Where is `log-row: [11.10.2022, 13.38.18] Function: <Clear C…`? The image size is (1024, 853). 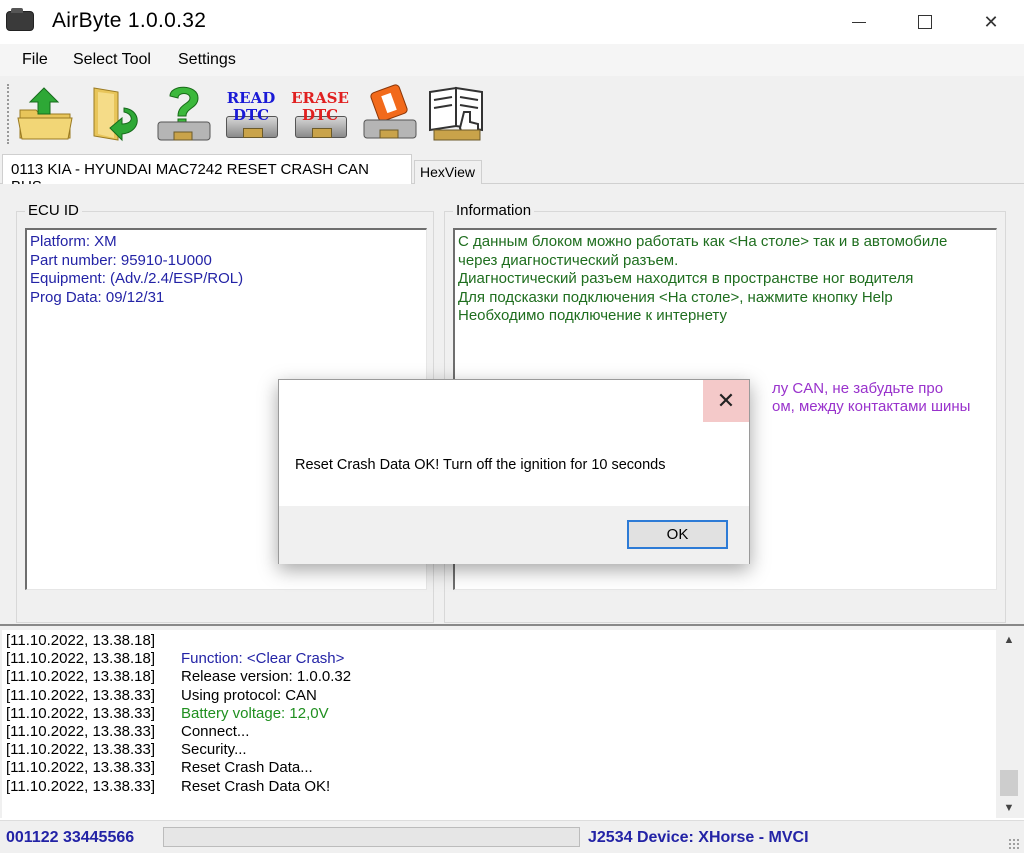 log-row: [11.10.2022, 13.38.18] Function: <Clear C… is located at coordinates (499, 659).